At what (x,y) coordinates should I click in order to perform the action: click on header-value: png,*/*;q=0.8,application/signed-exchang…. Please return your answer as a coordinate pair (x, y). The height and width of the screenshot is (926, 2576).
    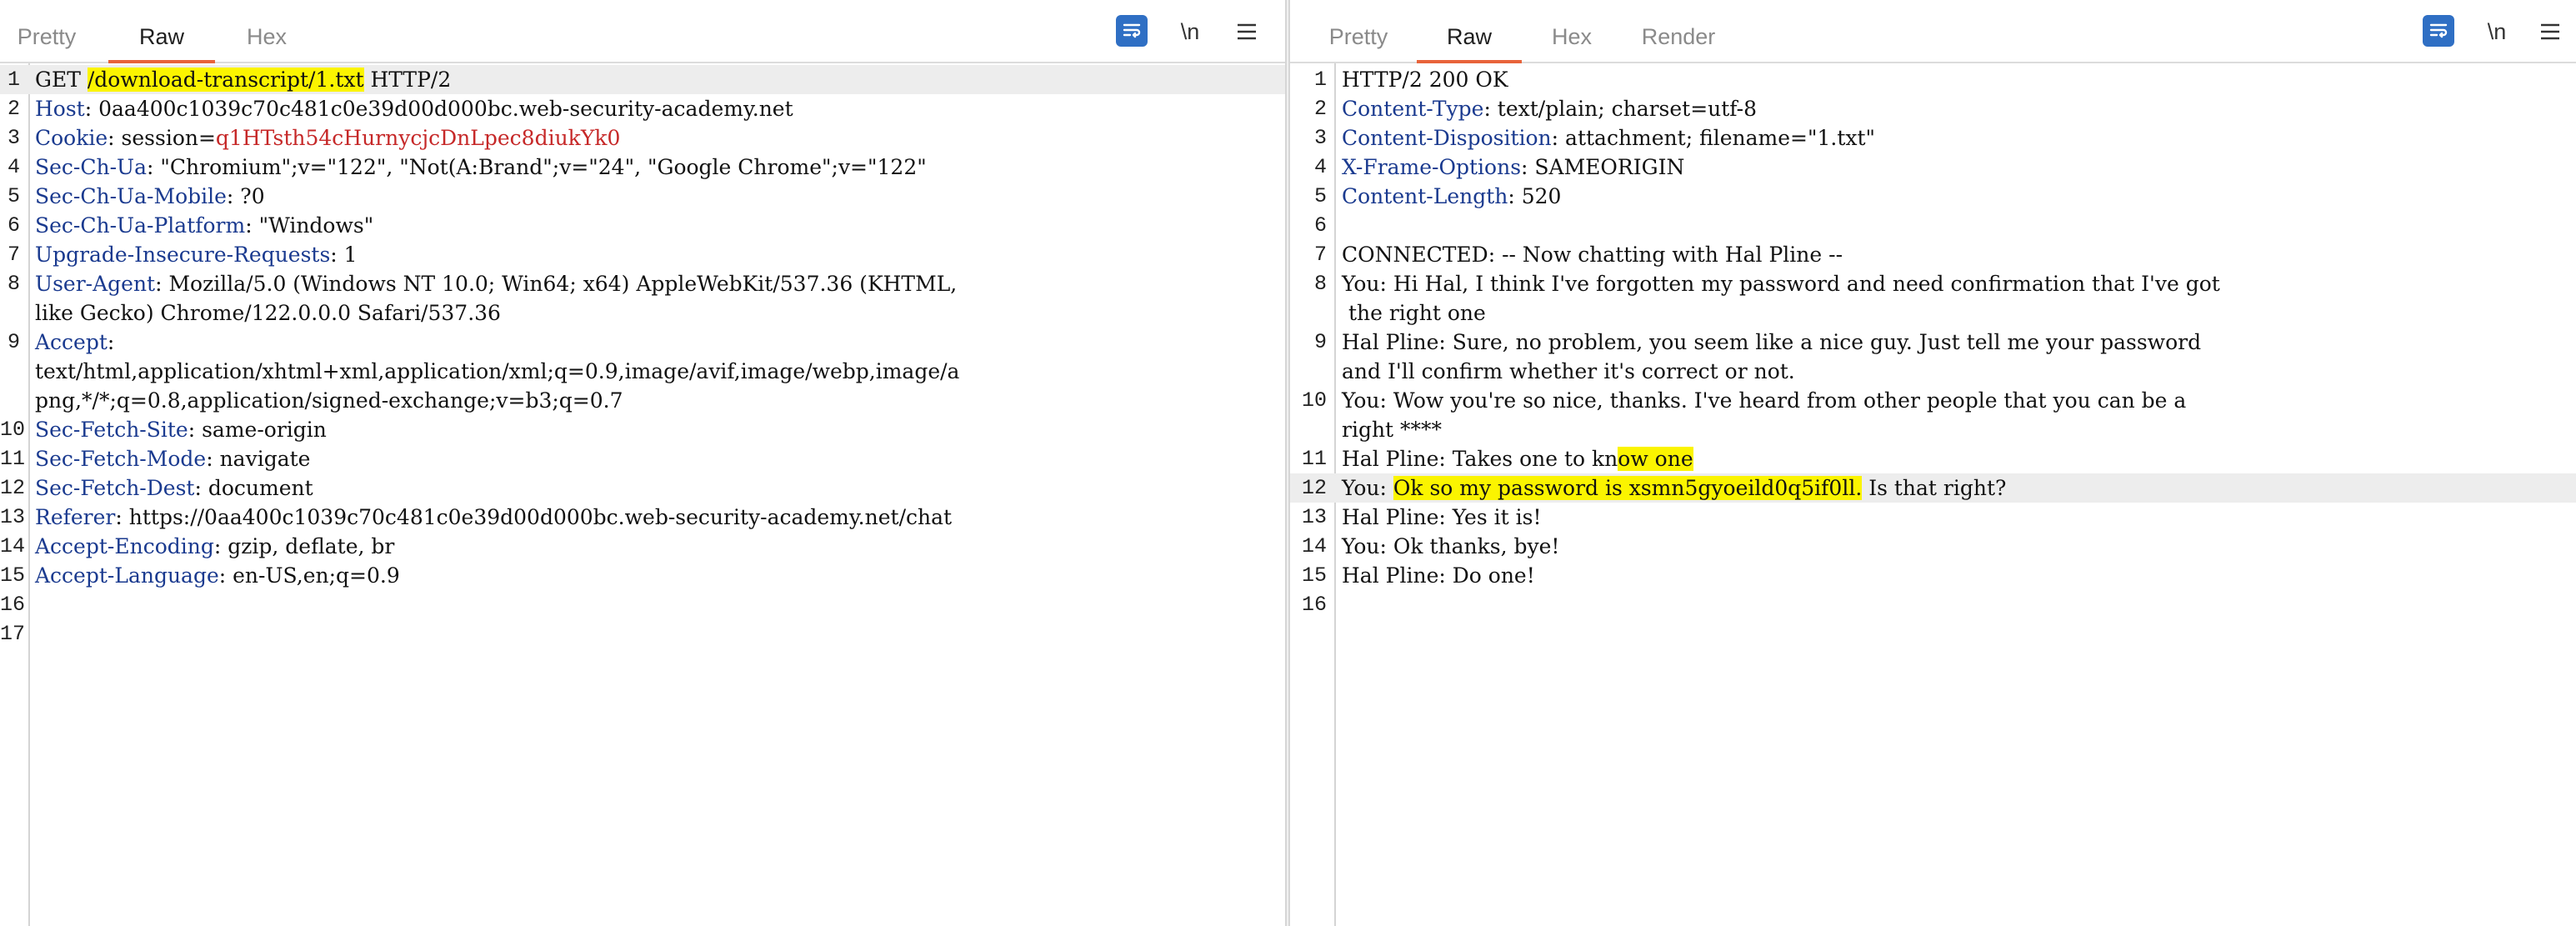
    Looking at the image, I should click on (329, 400).